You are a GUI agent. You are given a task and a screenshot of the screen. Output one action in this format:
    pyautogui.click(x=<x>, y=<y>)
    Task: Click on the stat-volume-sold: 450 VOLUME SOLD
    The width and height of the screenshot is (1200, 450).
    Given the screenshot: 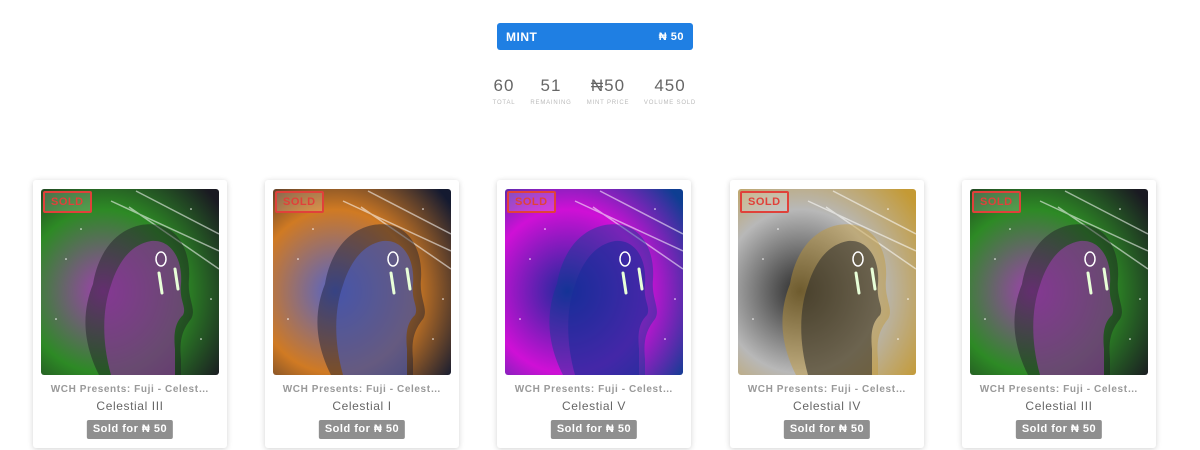 What is the action you would take?
    pyautogui.click(x=670, y=90)
    